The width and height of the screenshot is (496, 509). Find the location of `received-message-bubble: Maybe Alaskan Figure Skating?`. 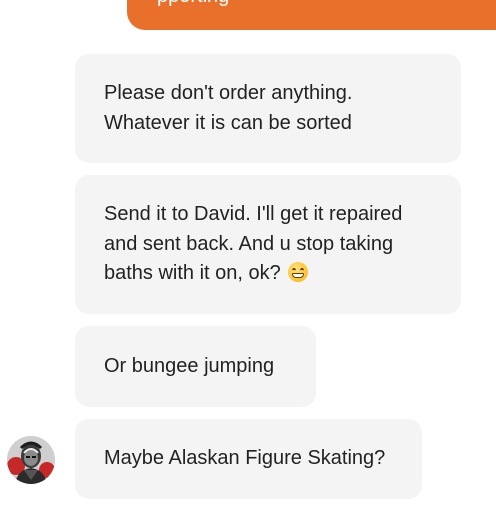

received-message-bubble: Maybe Alaskan Figure Skating? is located at coordinates (248, 459).